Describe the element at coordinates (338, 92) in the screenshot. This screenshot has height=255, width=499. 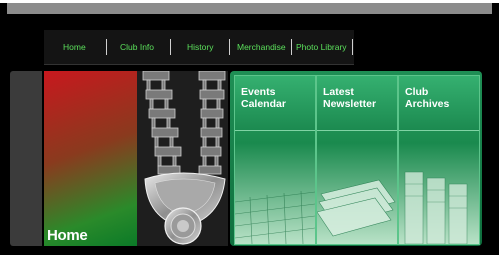
I see `tile-title-line: Latest` at that location.